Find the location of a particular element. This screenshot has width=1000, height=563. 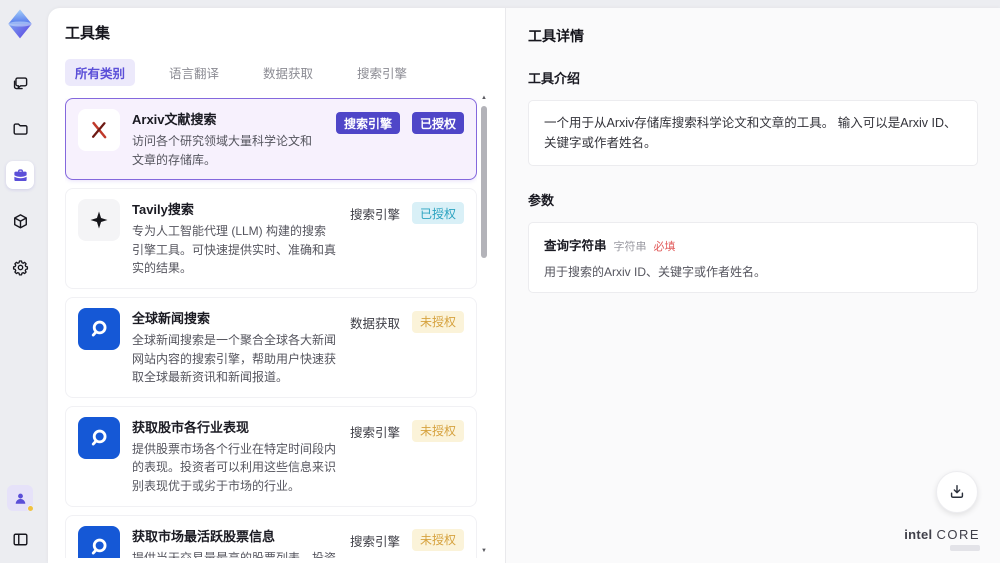

scrollbar-track is located at coordinates (484, 324).